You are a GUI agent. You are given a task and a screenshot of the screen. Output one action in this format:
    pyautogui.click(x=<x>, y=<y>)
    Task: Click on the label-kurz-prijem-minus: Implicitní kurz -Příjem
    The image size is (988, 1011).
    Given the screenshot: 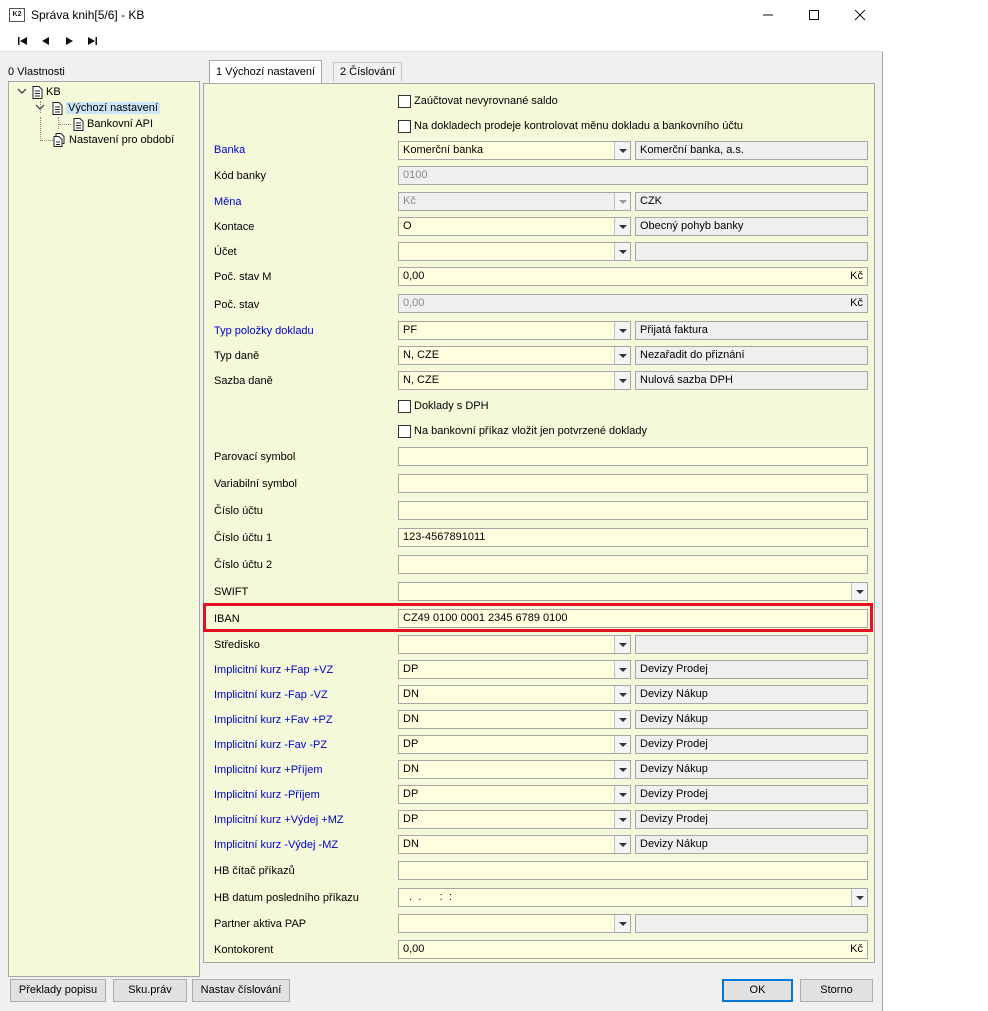 What is the action you would take?
    pyautogui.click(x=267, y=795)
    